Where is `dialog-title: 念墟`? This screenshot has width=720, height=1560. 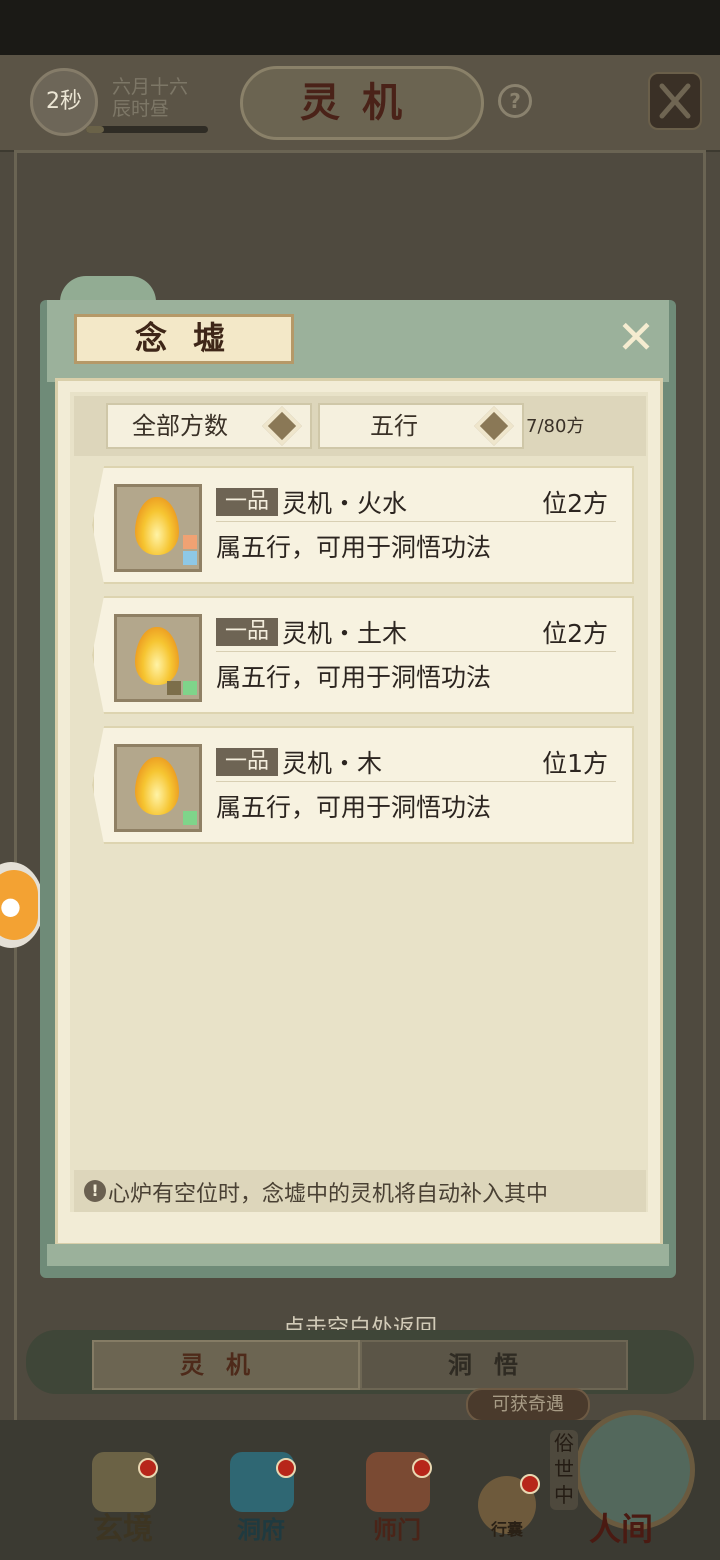
dialog-title: 念墟 is located at coordinates (192, 338).